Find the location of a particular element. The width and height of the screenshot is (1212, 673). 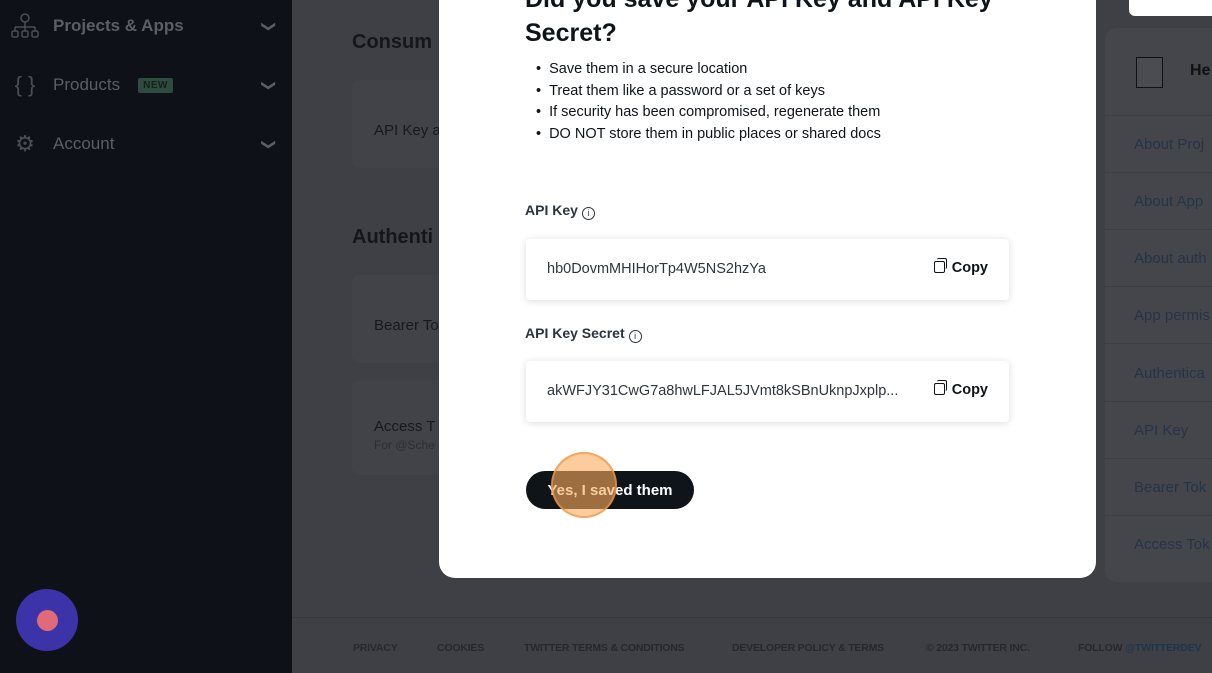

record-button is located at coordinates (47, 620).